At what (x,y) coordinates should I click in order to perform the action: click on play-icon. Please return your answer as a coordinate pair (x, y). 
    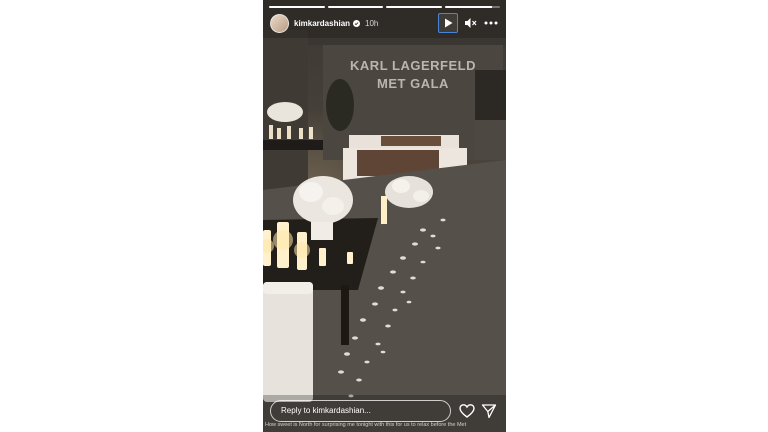
    Looking at the image, I should click on (448, 23).